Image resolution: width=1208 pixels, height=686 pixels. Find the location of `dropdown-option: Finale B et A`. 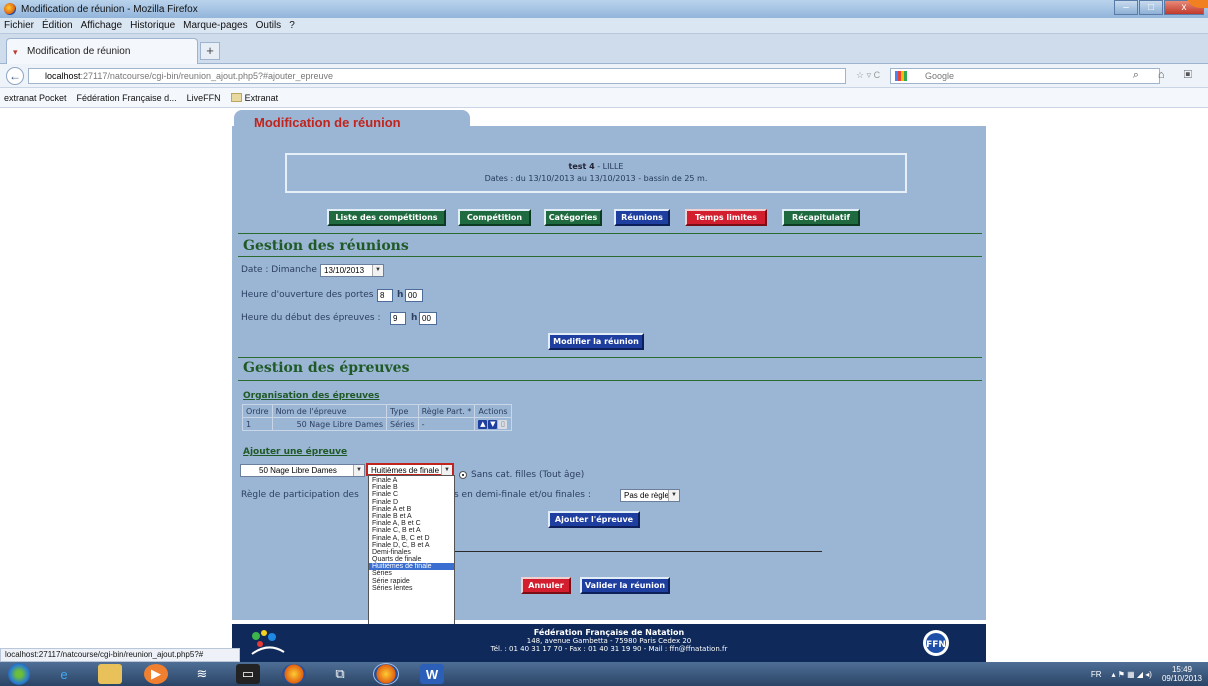

dropdown-option: Finale B et A is located at coordinates (411, 516).